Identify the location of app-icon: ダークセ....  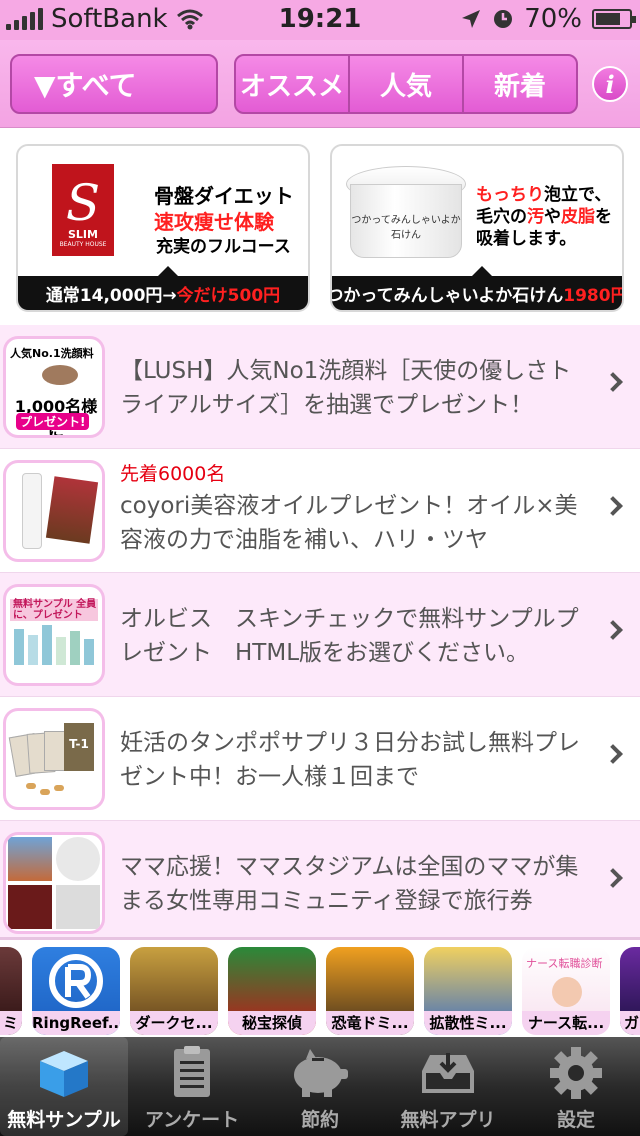
(174, 991).